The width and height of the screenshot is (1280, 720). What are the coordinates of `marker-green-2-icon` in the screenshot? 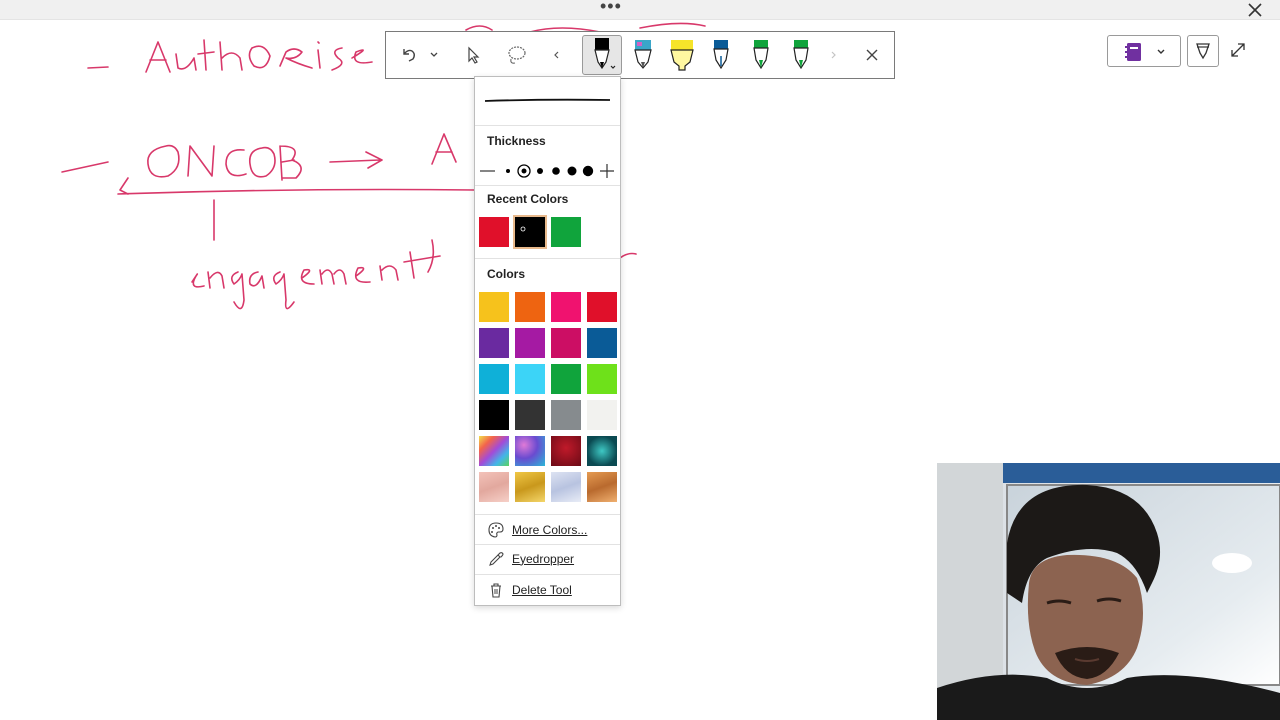 It's located at (801, 55).